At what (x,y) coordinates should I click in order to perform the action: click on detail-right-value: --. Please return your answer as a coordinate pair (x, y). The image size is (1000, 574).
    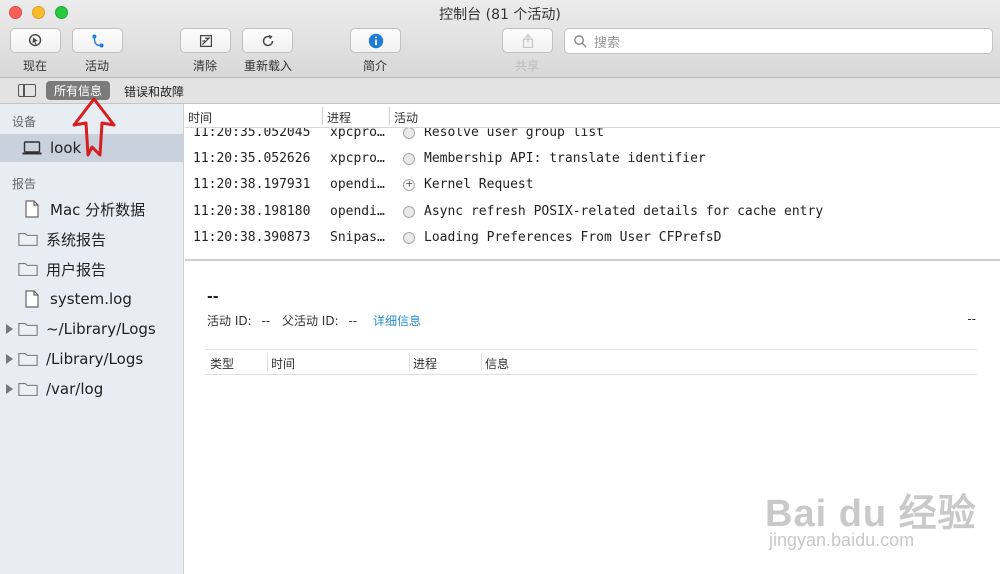
    Looking at the image, I should click on (971, 319).